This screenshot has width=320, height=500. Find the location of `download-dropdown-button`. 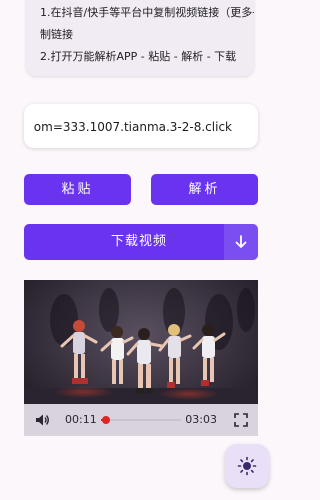

download-dropdown-button is located at coordinates (241, 242).